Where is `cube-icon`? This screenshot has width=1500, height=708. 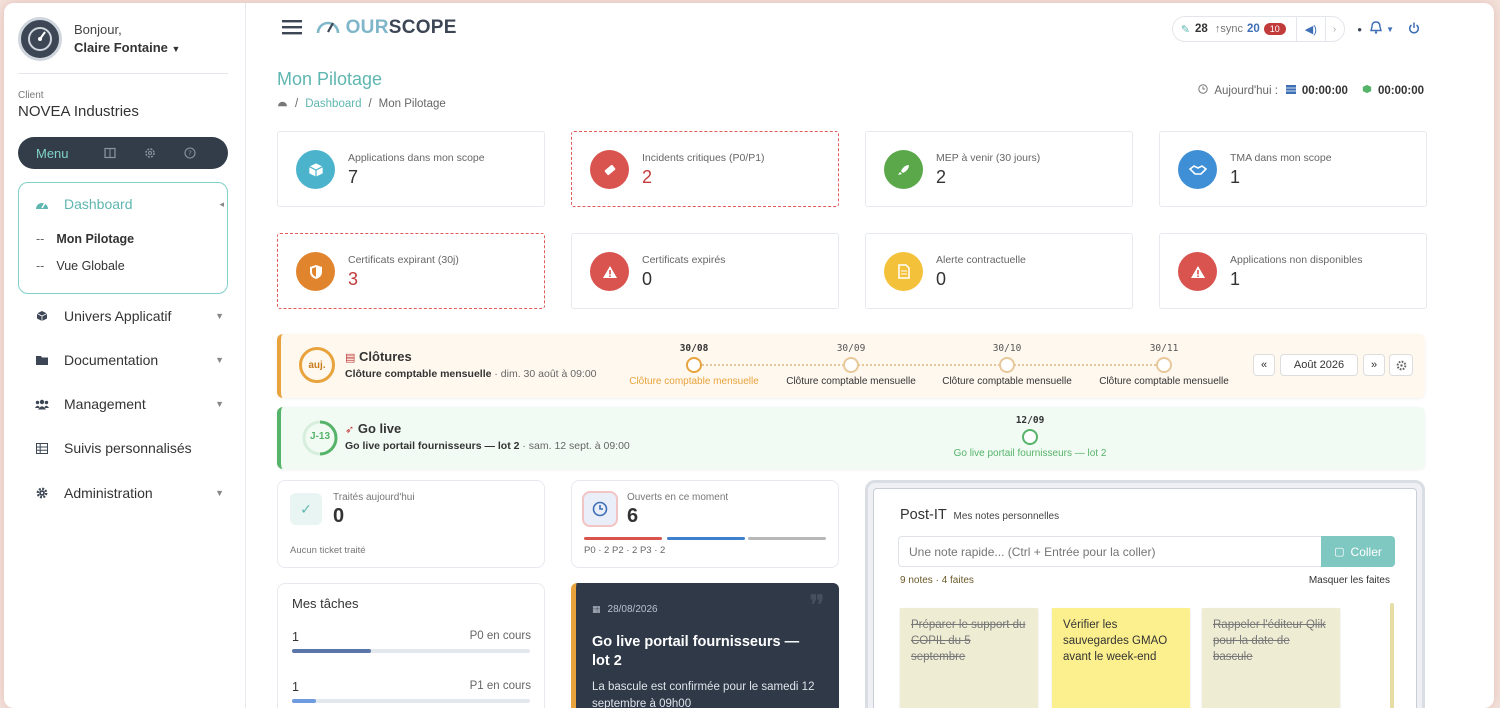
cube-icon is located at coordinates (315, 169).